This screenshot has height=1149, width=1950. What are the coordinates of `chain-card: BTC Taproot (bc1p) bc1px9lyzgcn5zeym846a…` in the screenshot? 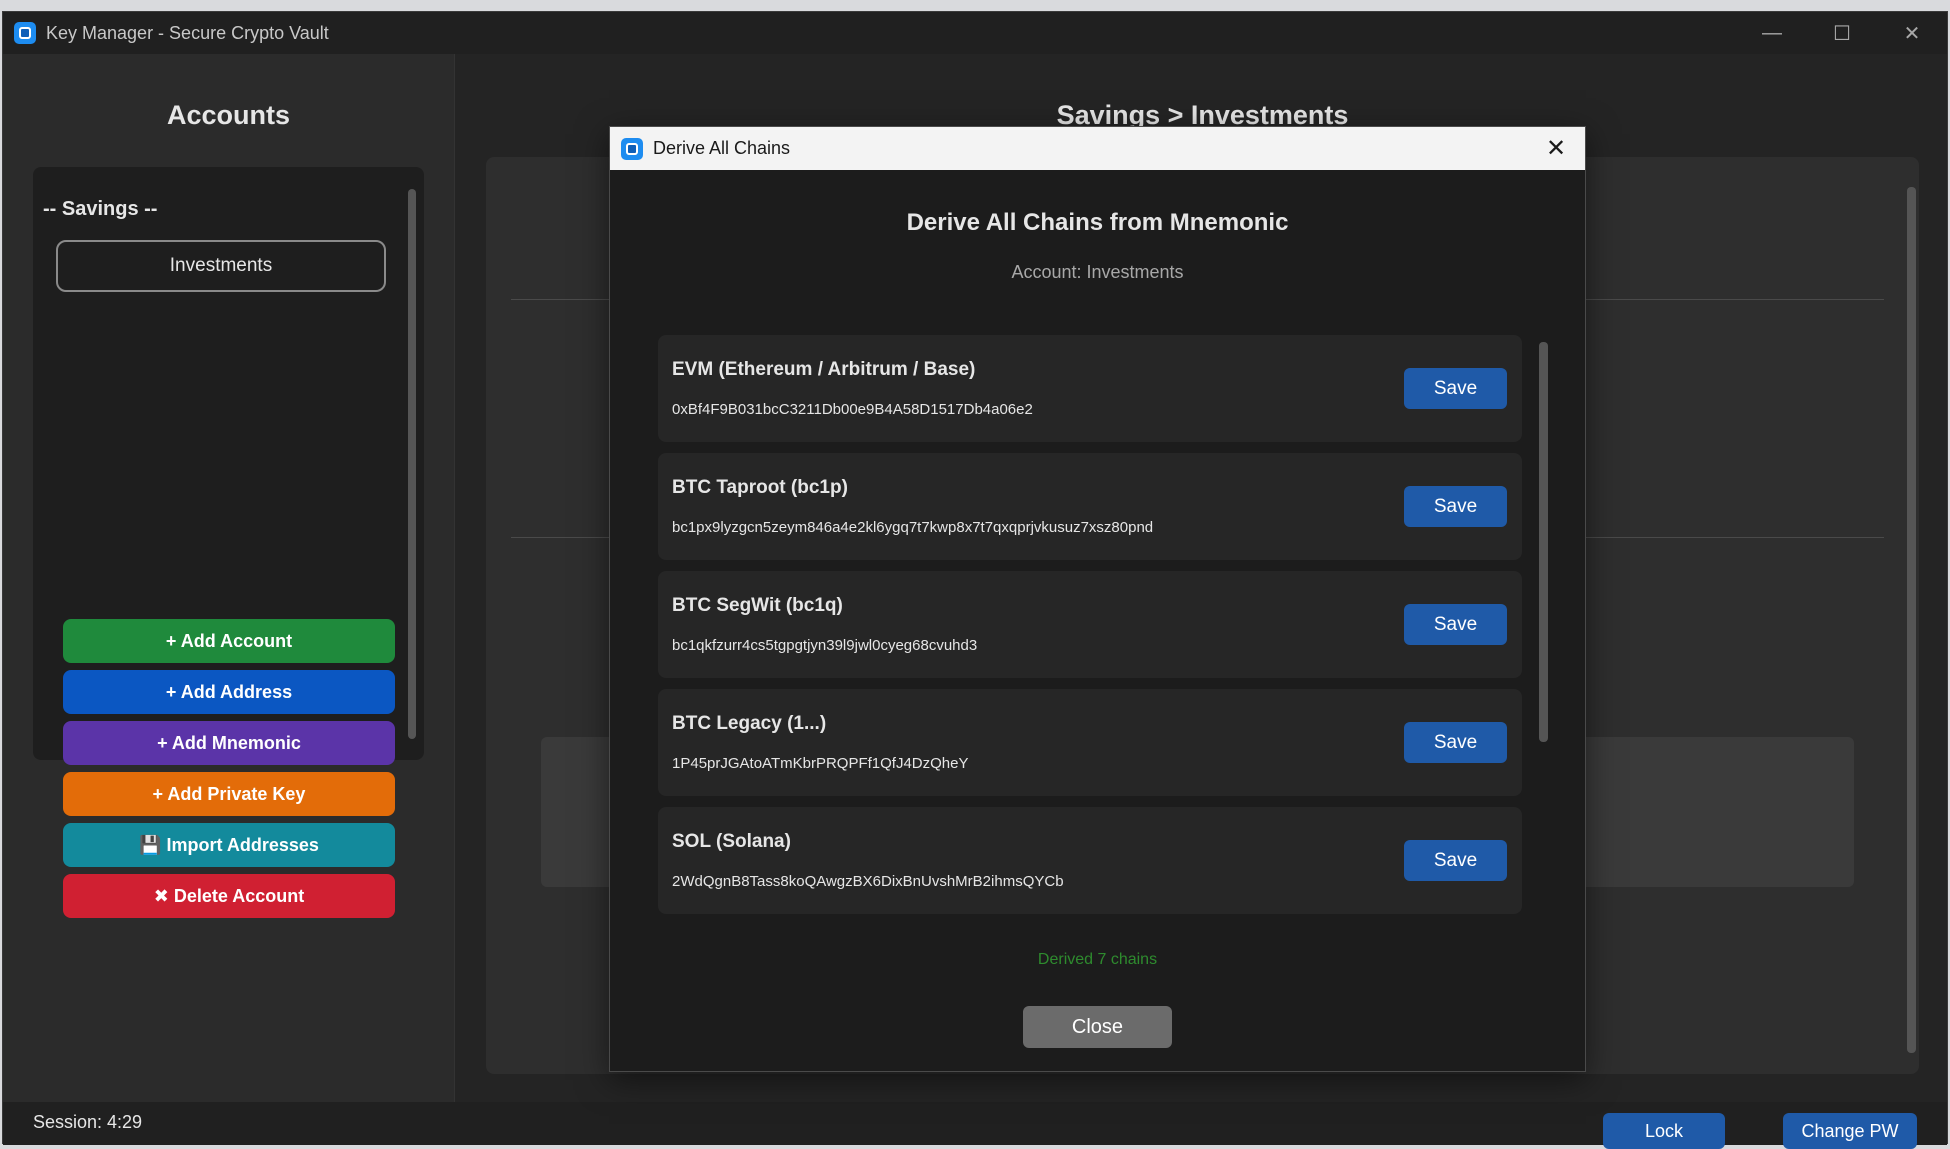 It's located at (1090, 506).